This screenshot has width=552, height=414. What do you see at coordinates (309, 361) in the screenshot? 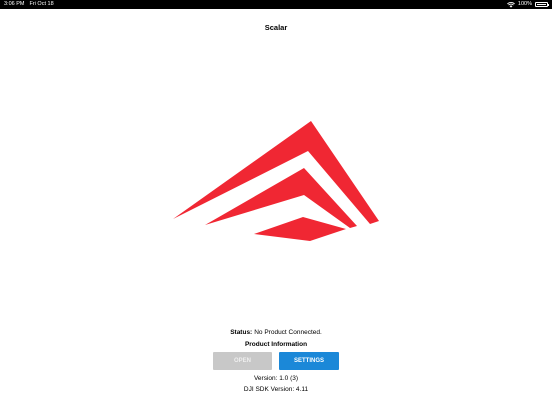
I see `settings-button: SETTINGS` at bounding box center [309, 361].